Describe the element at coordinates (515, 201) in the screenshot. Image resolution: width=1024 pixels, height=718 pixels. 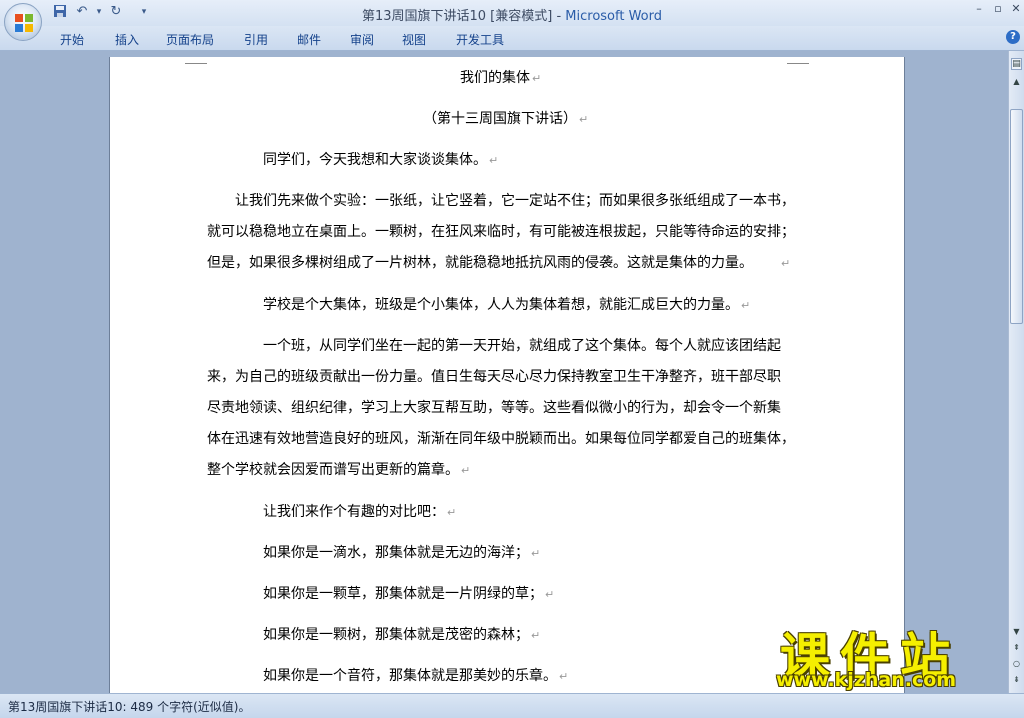
I see `doc-line: 让我们先来做个实验：一张纸，让它竖着，它一定站不住；而如果很多张纸组成了一本书，` at that location.